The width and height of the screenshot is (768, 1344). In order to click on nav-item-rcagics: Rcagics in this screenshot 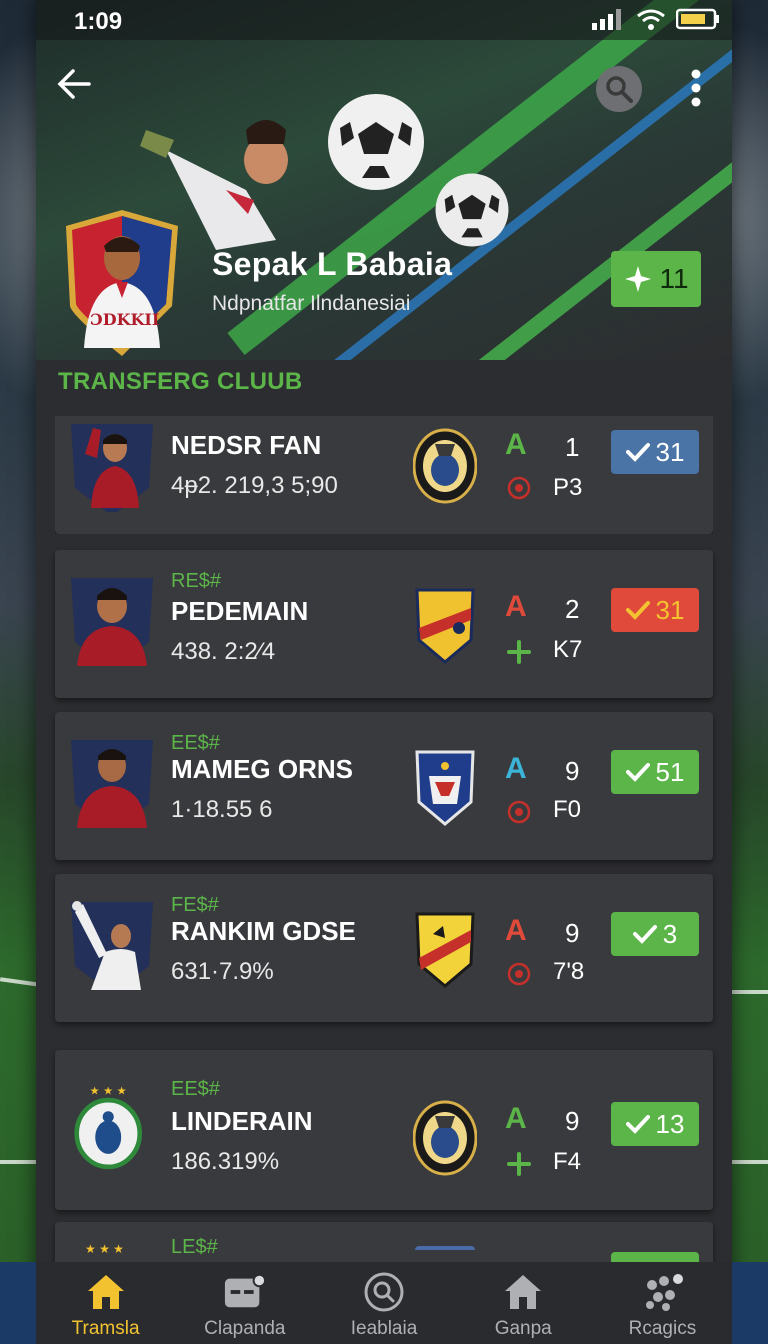, I will do `click(662, 1303)`.